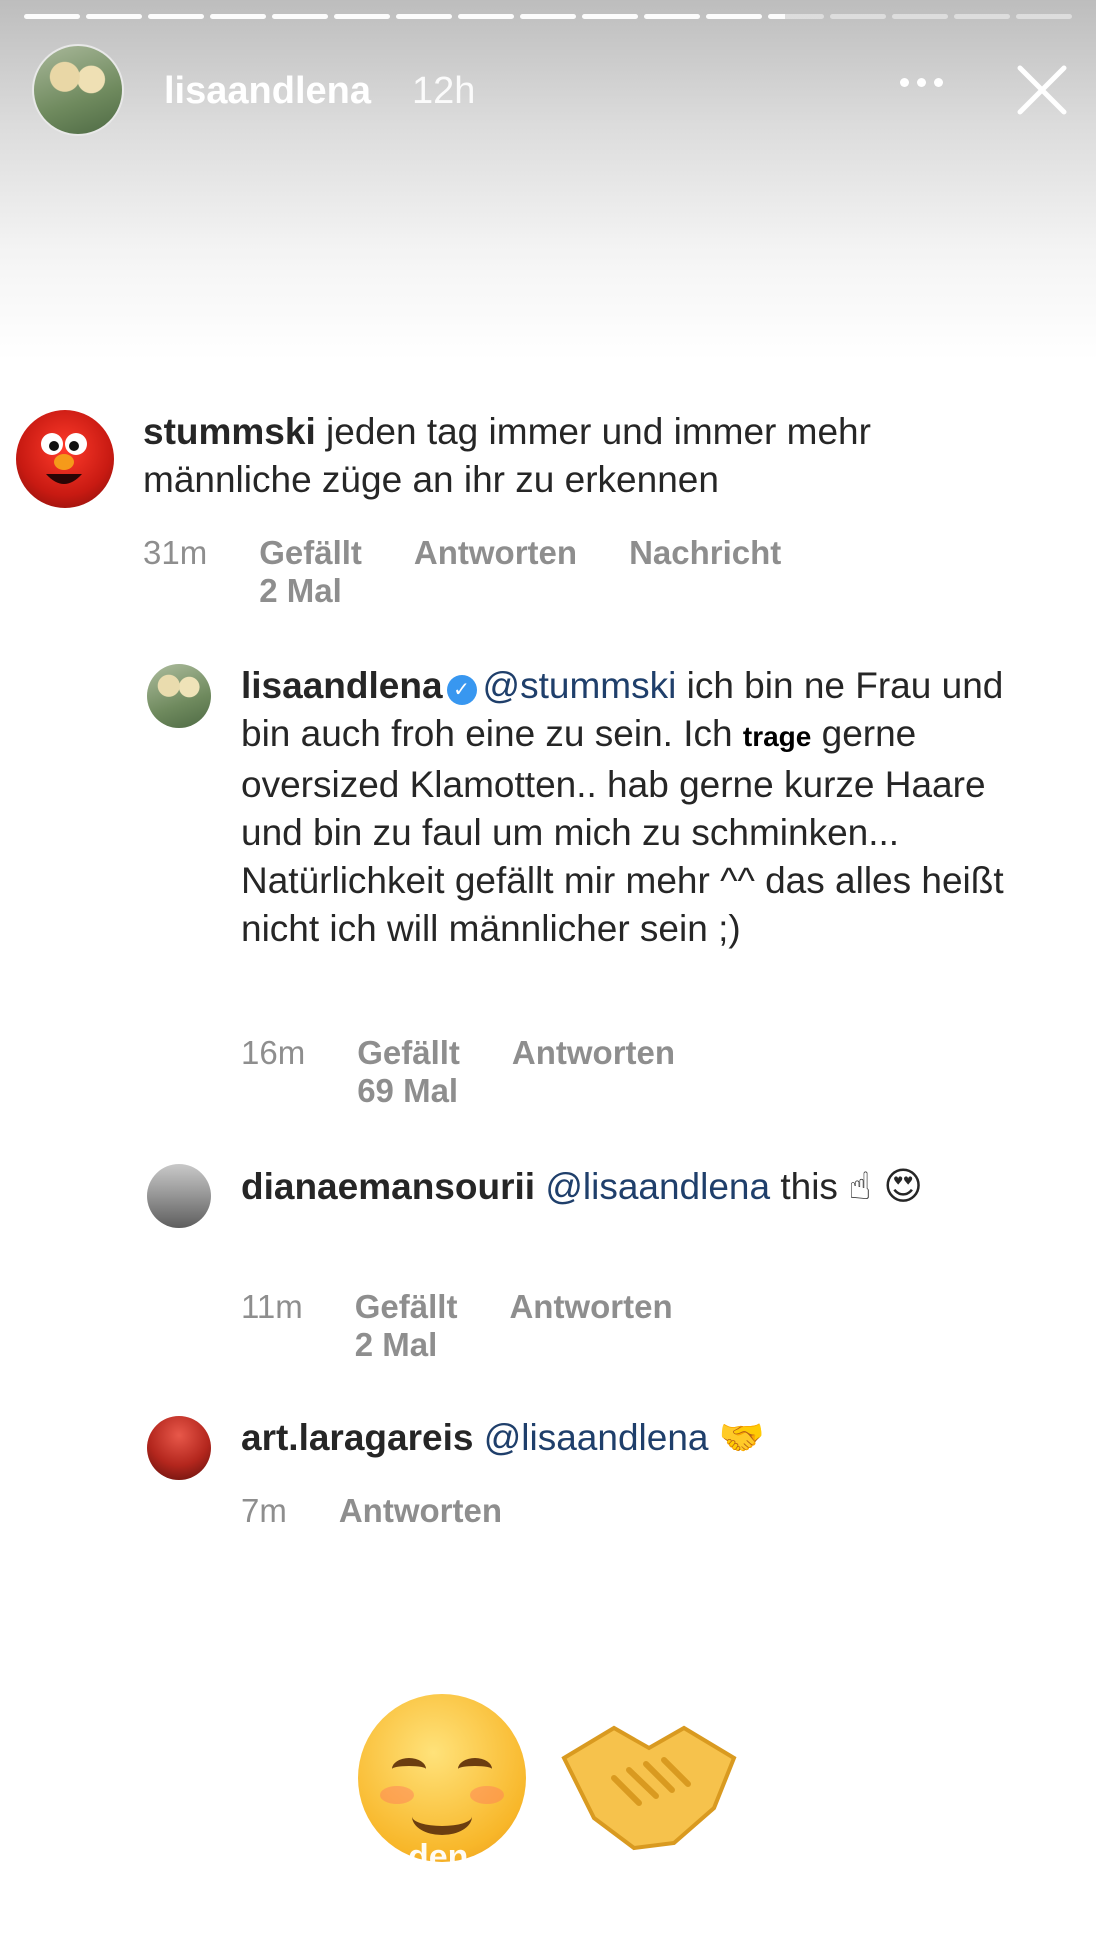 The image size is (1096, 1951). I want to click on elmo-icon, so click(64, 458).